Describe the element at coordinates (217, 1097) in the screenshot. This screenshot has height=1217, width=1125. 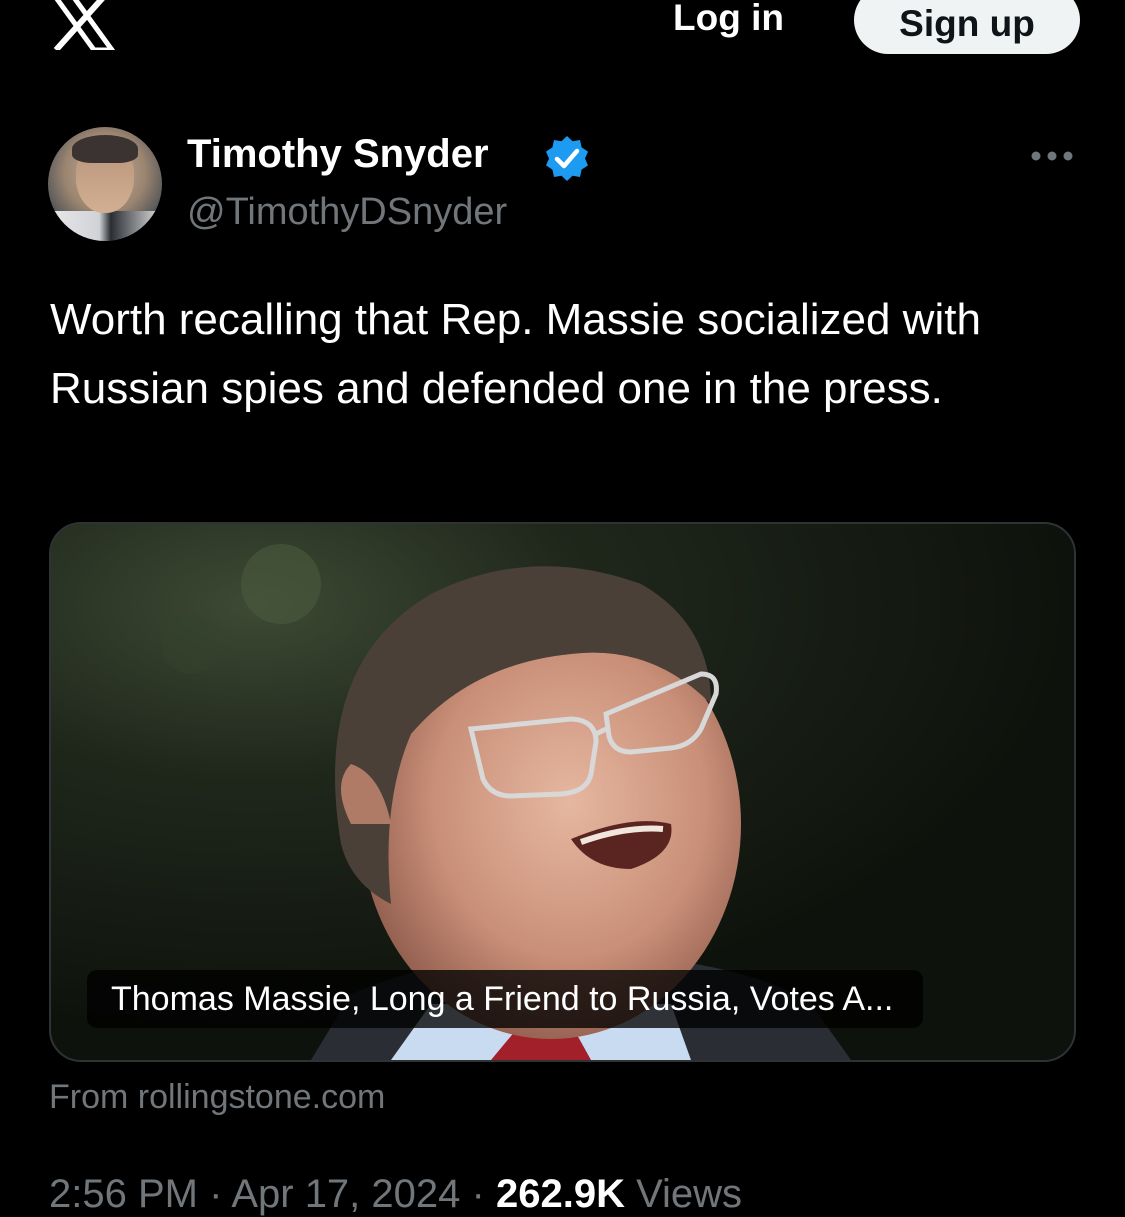
I see `card-source: From rollingstone.com` at that location.